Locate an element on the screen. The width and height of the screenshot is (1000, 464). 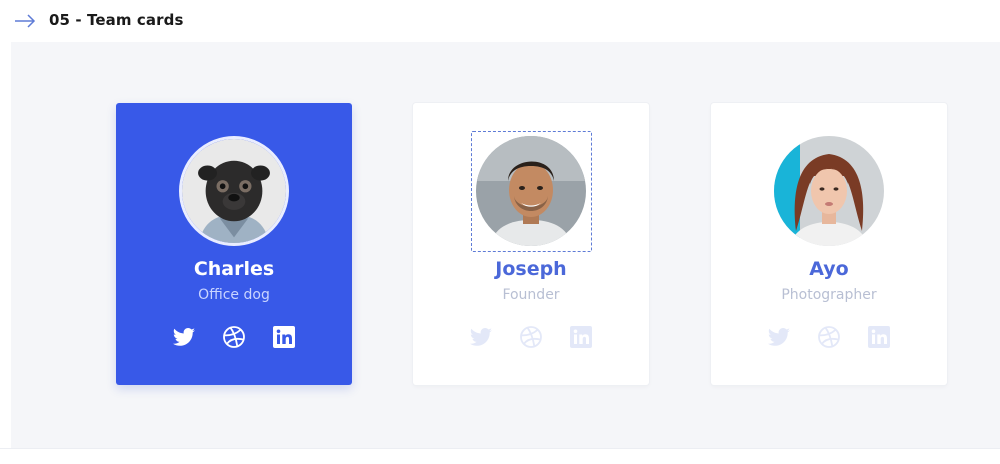
team-card-ayo: Ayo Photographer is located at coordinates (829, 244).